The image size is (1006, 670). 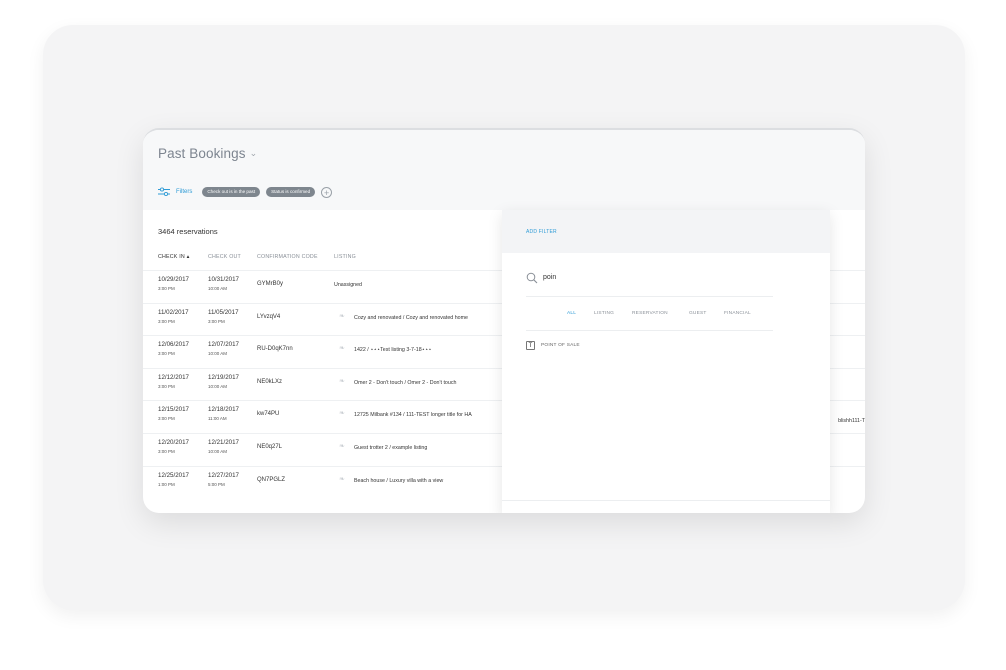 What do you see at coordinates (650, 313) in the screenshot?
I see `tab-reservation: RESERVATION` at bounding box center [650, 313].